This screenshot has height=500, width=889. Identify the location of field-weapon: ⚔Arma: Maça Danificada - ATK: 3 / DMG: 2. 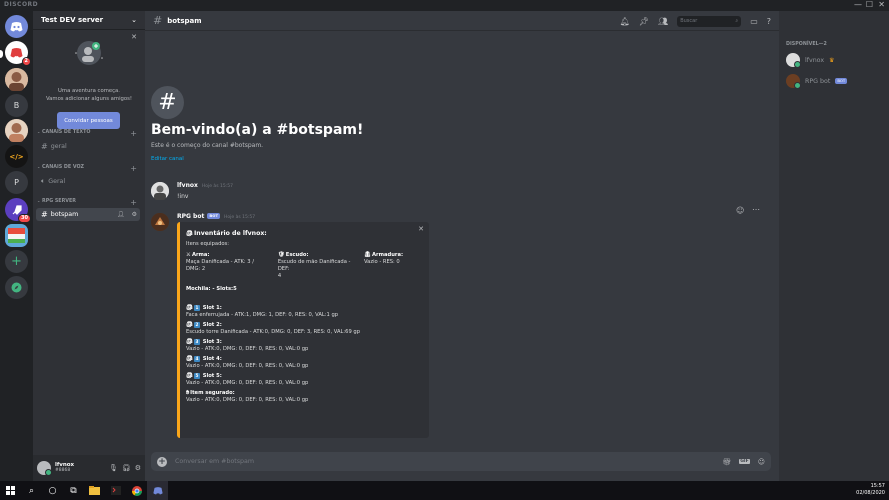
(220, 262).